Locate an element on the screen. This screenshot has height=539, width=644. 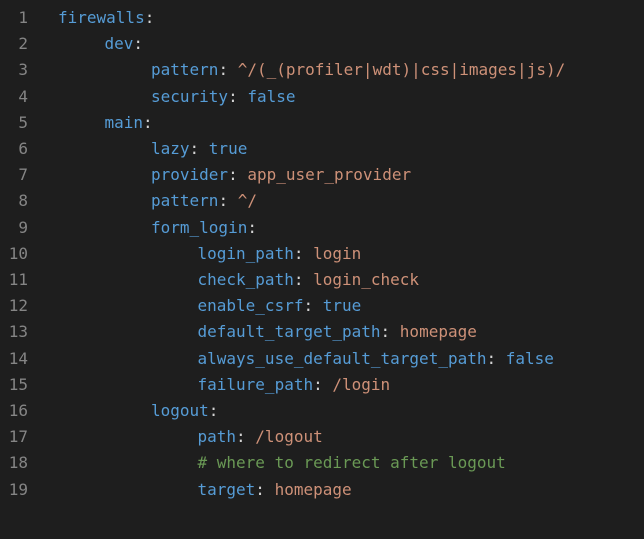
code-line: 17 path: /logout is located at coordinates (322, 437).